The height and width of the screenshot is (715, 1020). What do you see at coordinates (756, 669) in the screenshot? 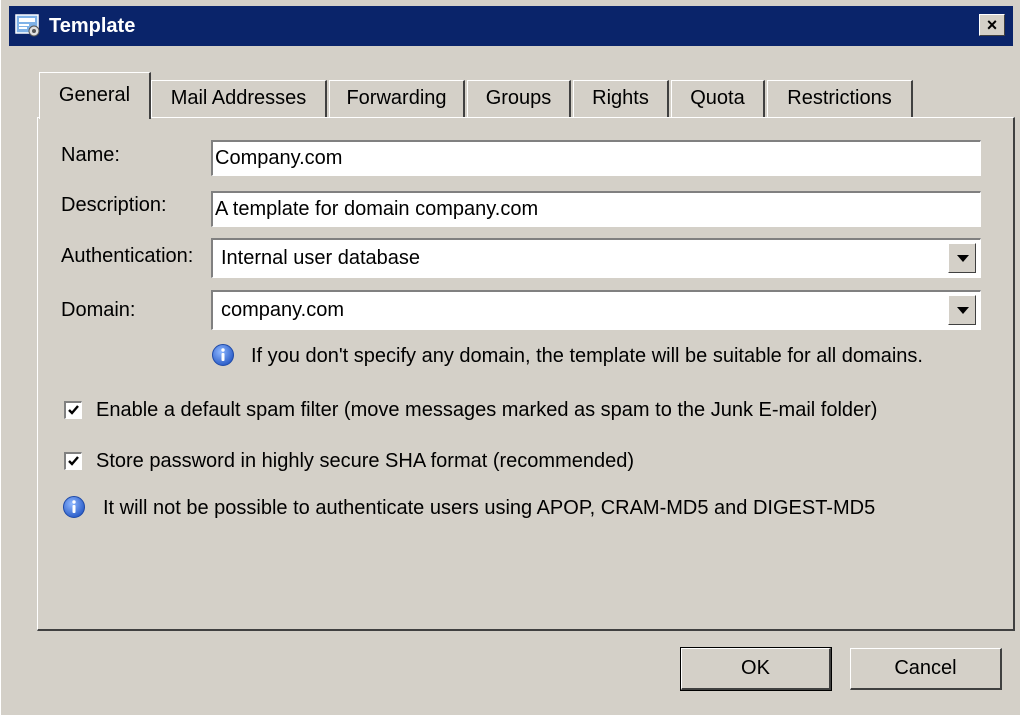
I see `ok-button: OK` at bounding box center [756, 669].